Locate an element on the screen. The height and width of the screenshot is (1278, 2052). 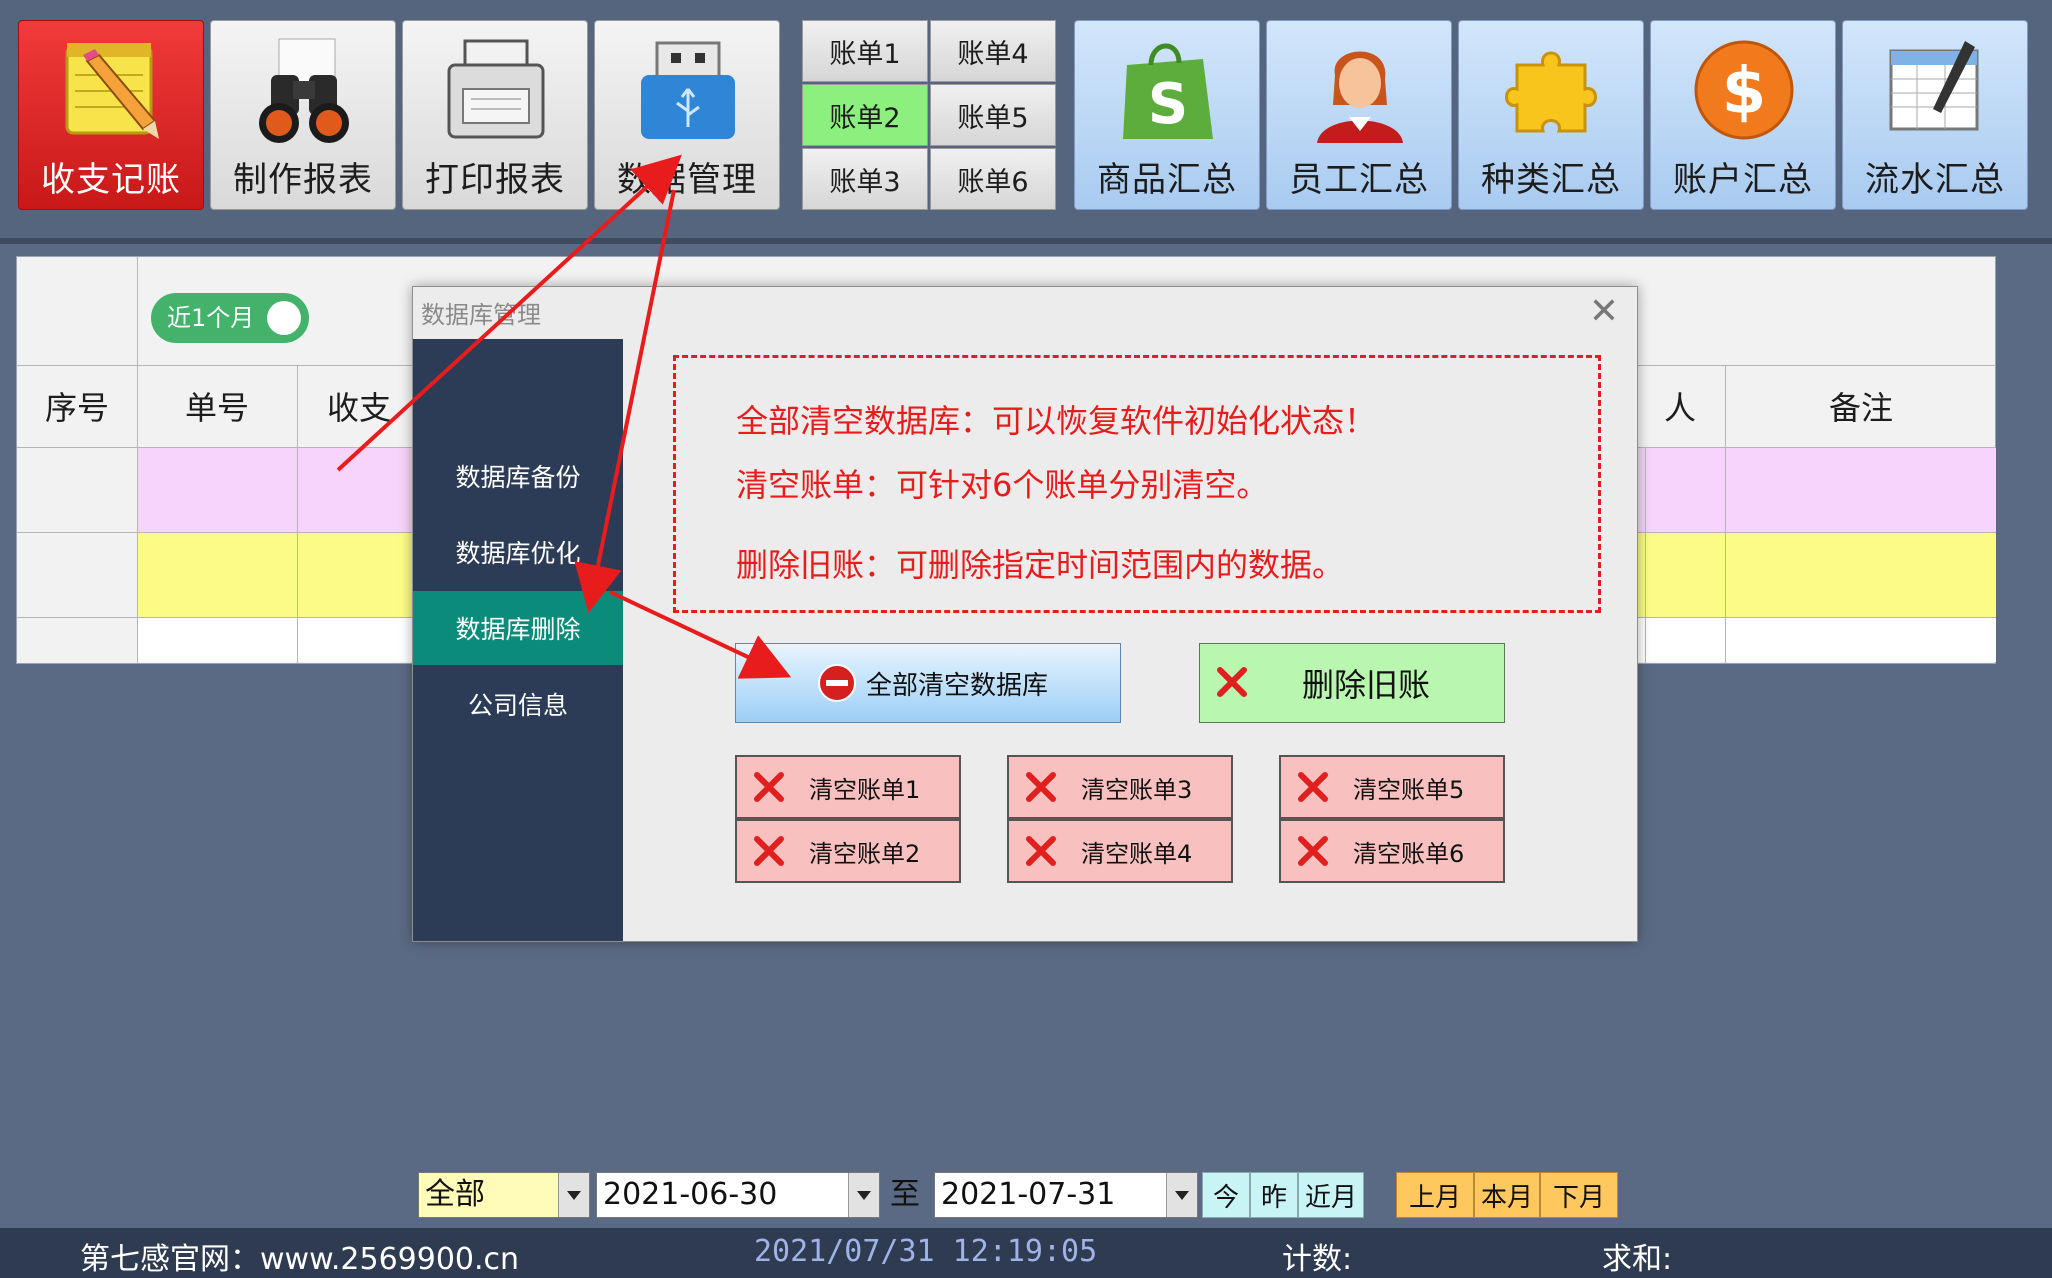
bill-1-button: 账单1 is located at coordinates (865, 51).